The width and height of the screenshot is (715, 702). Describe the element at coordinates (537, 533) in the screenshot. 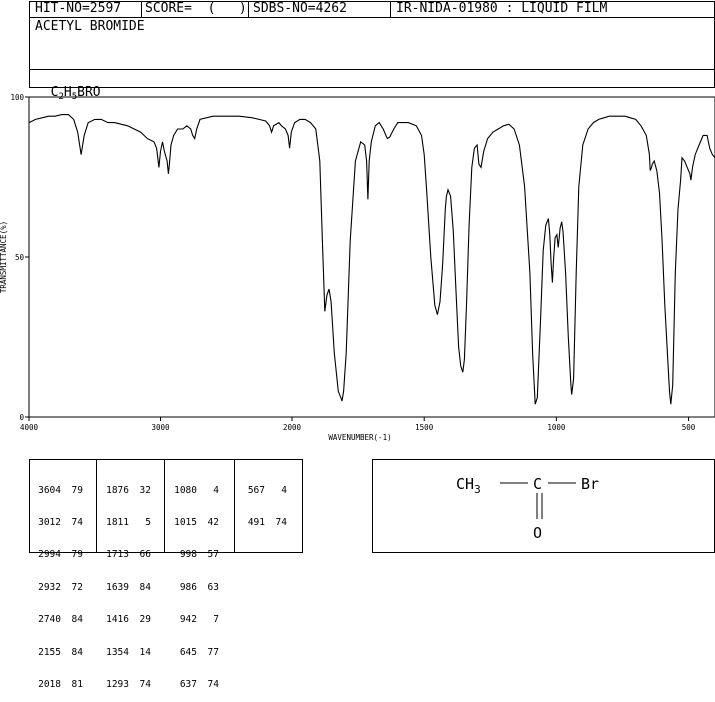

I see `oxygen-atom: O` at that location.